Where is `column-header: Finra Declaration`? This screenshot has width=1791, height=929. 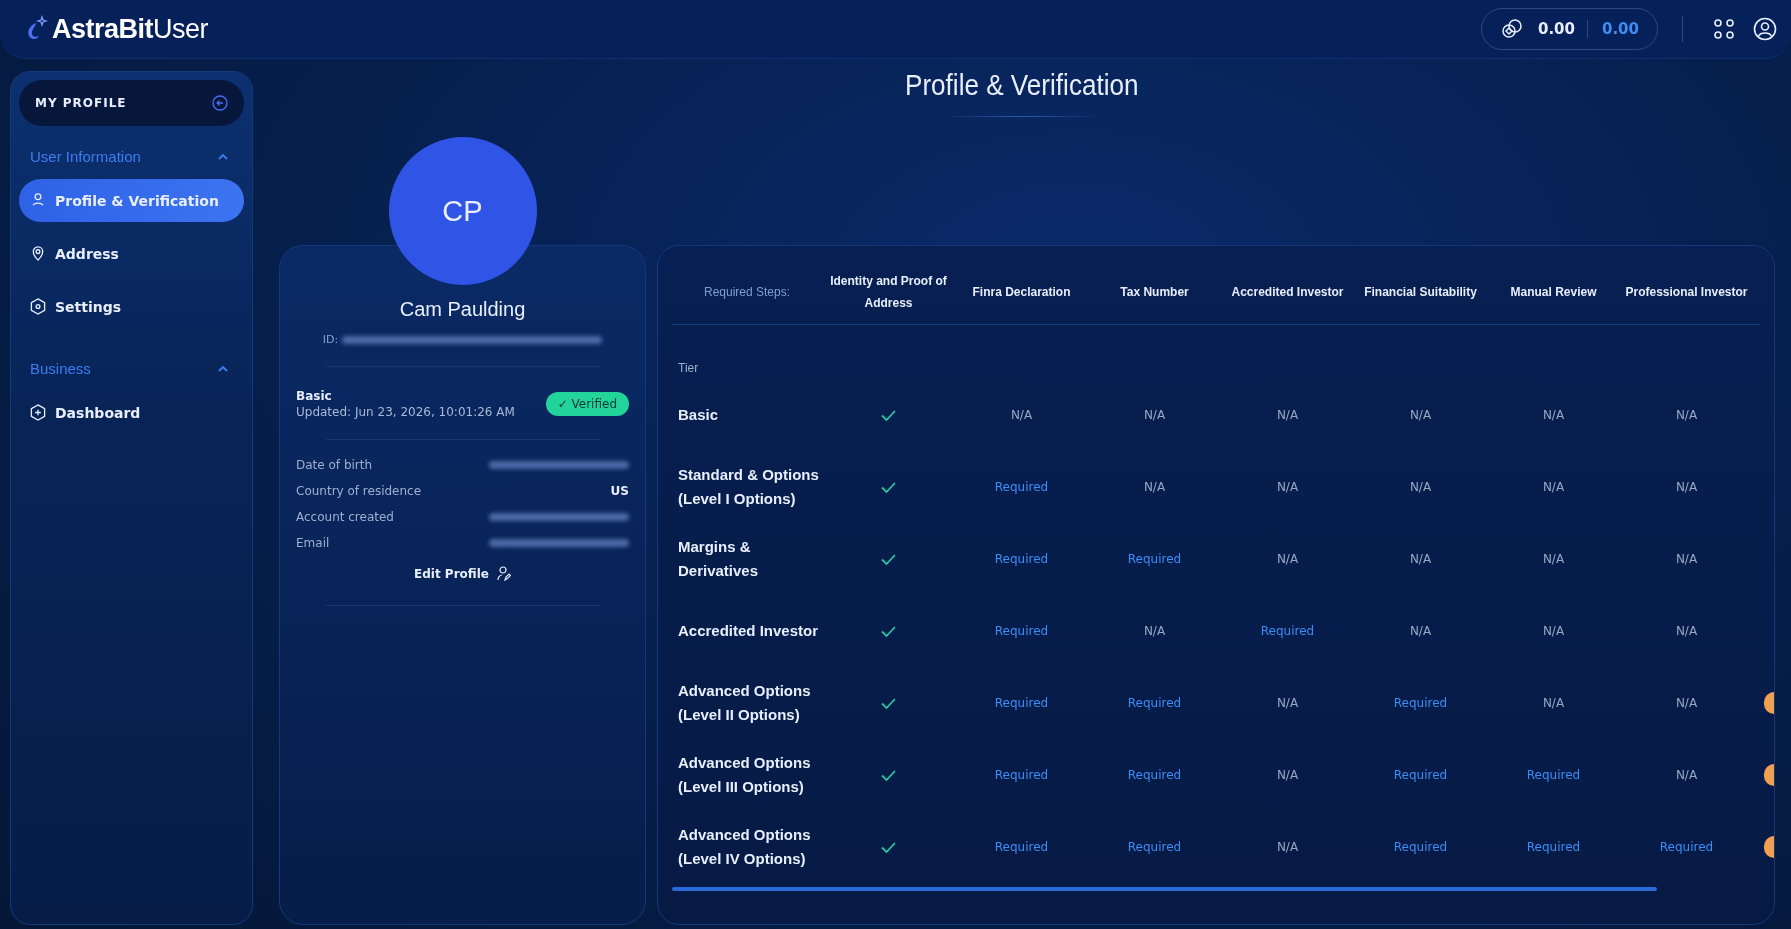 column-header: Finra Declaration is located at coordinates (1021, 292).